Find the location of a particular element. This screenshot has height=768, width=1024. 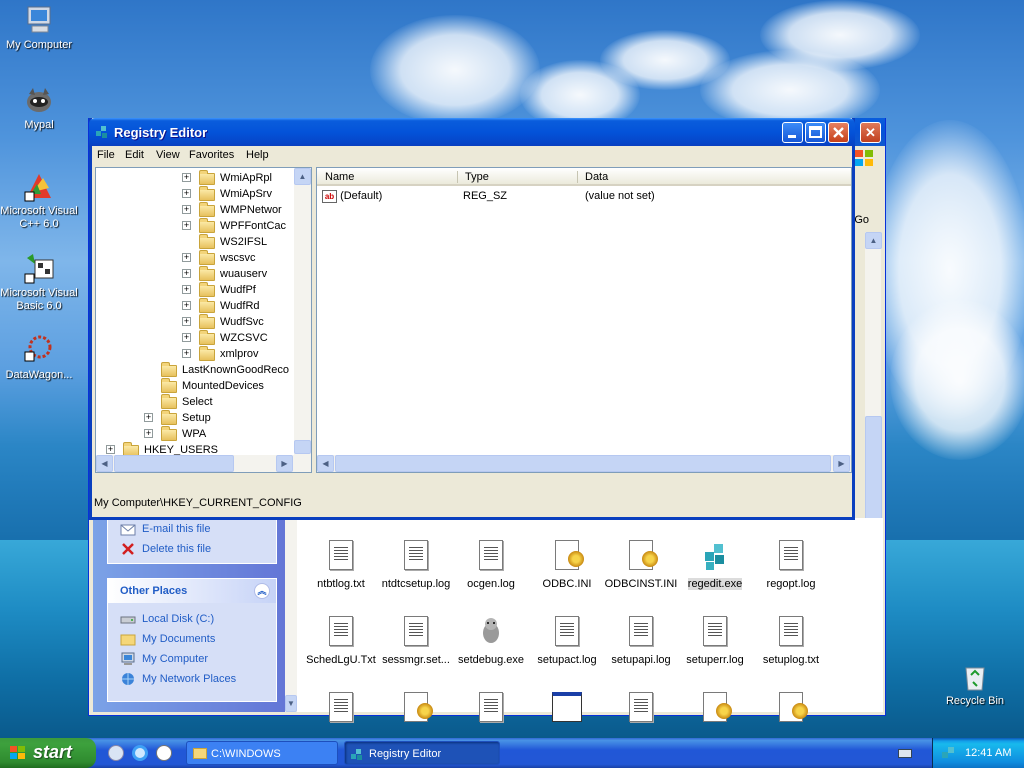

menu-file: File is located at coordinates (106, 155).